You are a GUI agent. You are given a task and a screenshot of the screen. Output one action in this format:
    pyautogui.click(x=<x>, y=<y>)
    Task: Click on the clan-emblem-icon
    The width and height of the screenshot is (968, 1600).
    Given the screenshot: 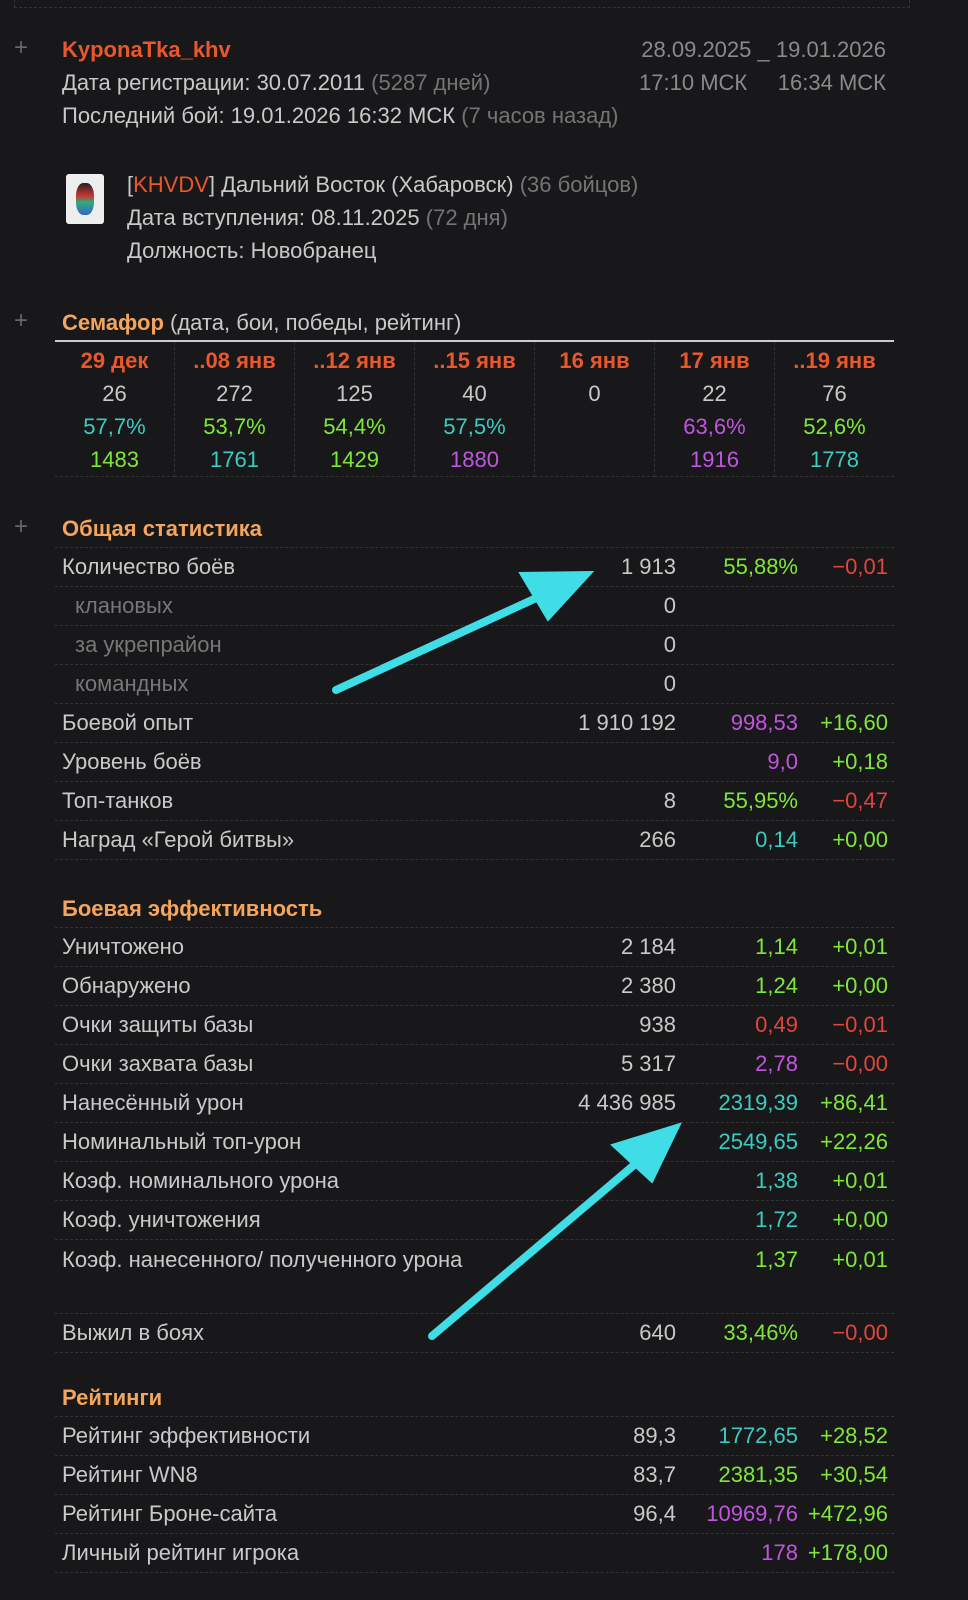 What is the action you would take?
    pyautogui.click(x=85, y=199)
    